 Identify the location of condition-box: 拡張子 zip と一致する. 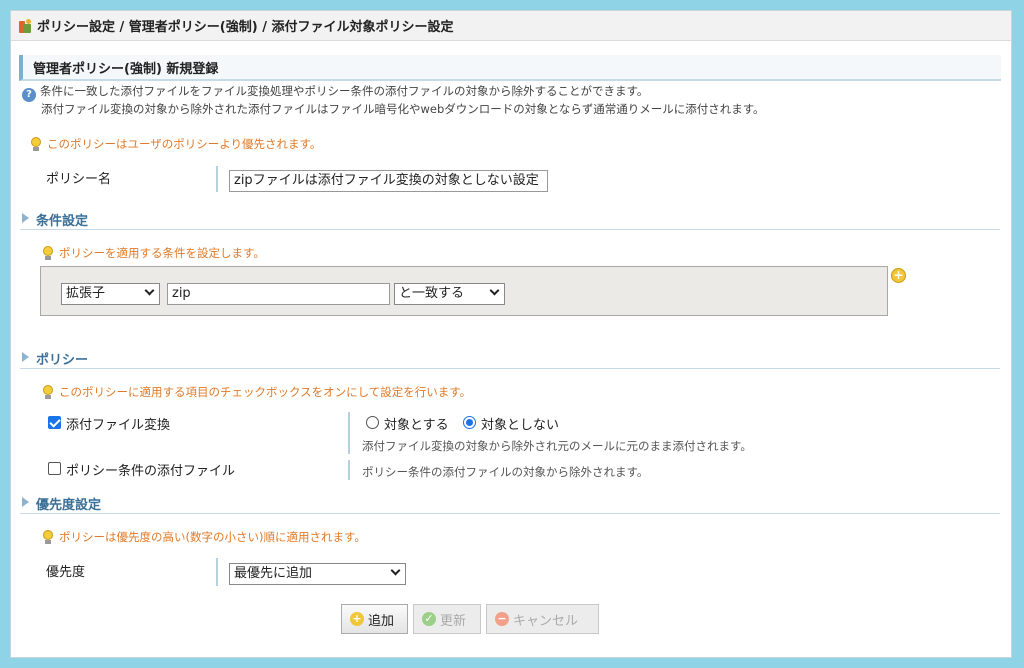
(464, 291).